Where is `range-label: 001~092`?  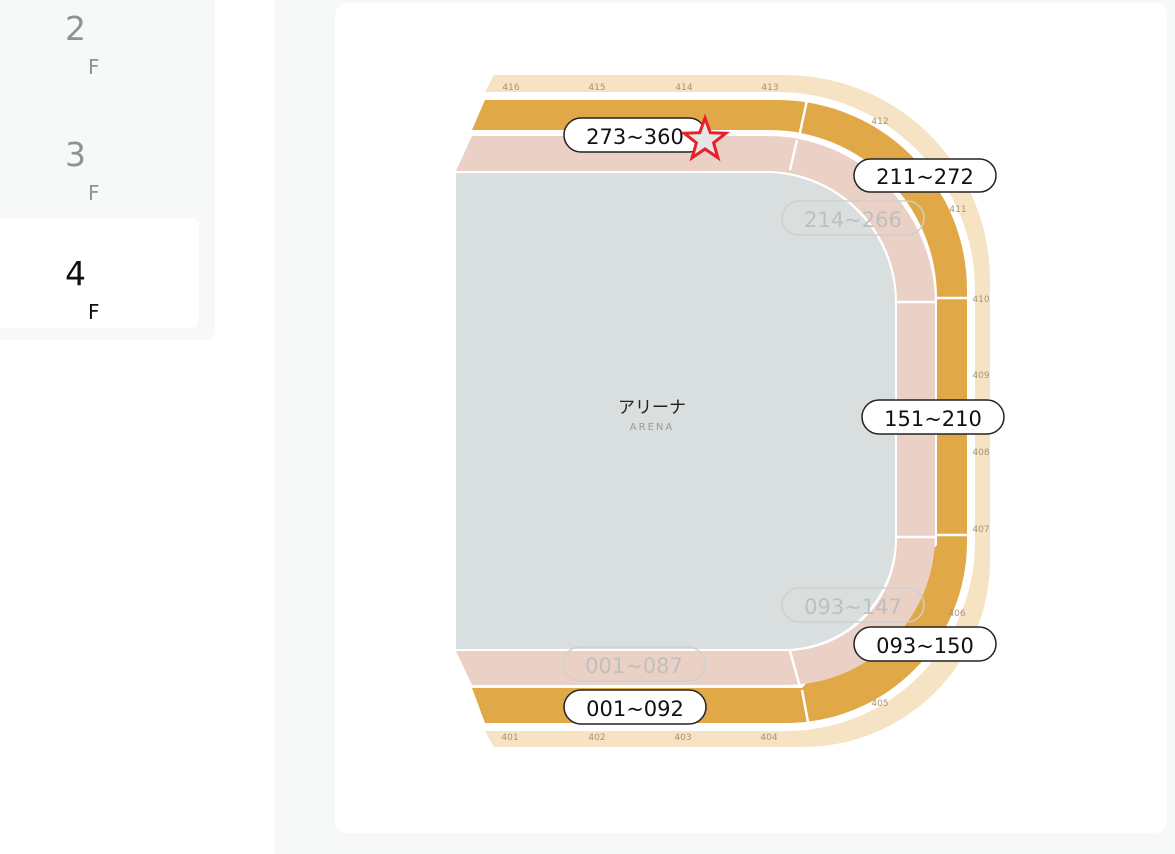
range-label: 001~092 is located at coordinates (635, 709).